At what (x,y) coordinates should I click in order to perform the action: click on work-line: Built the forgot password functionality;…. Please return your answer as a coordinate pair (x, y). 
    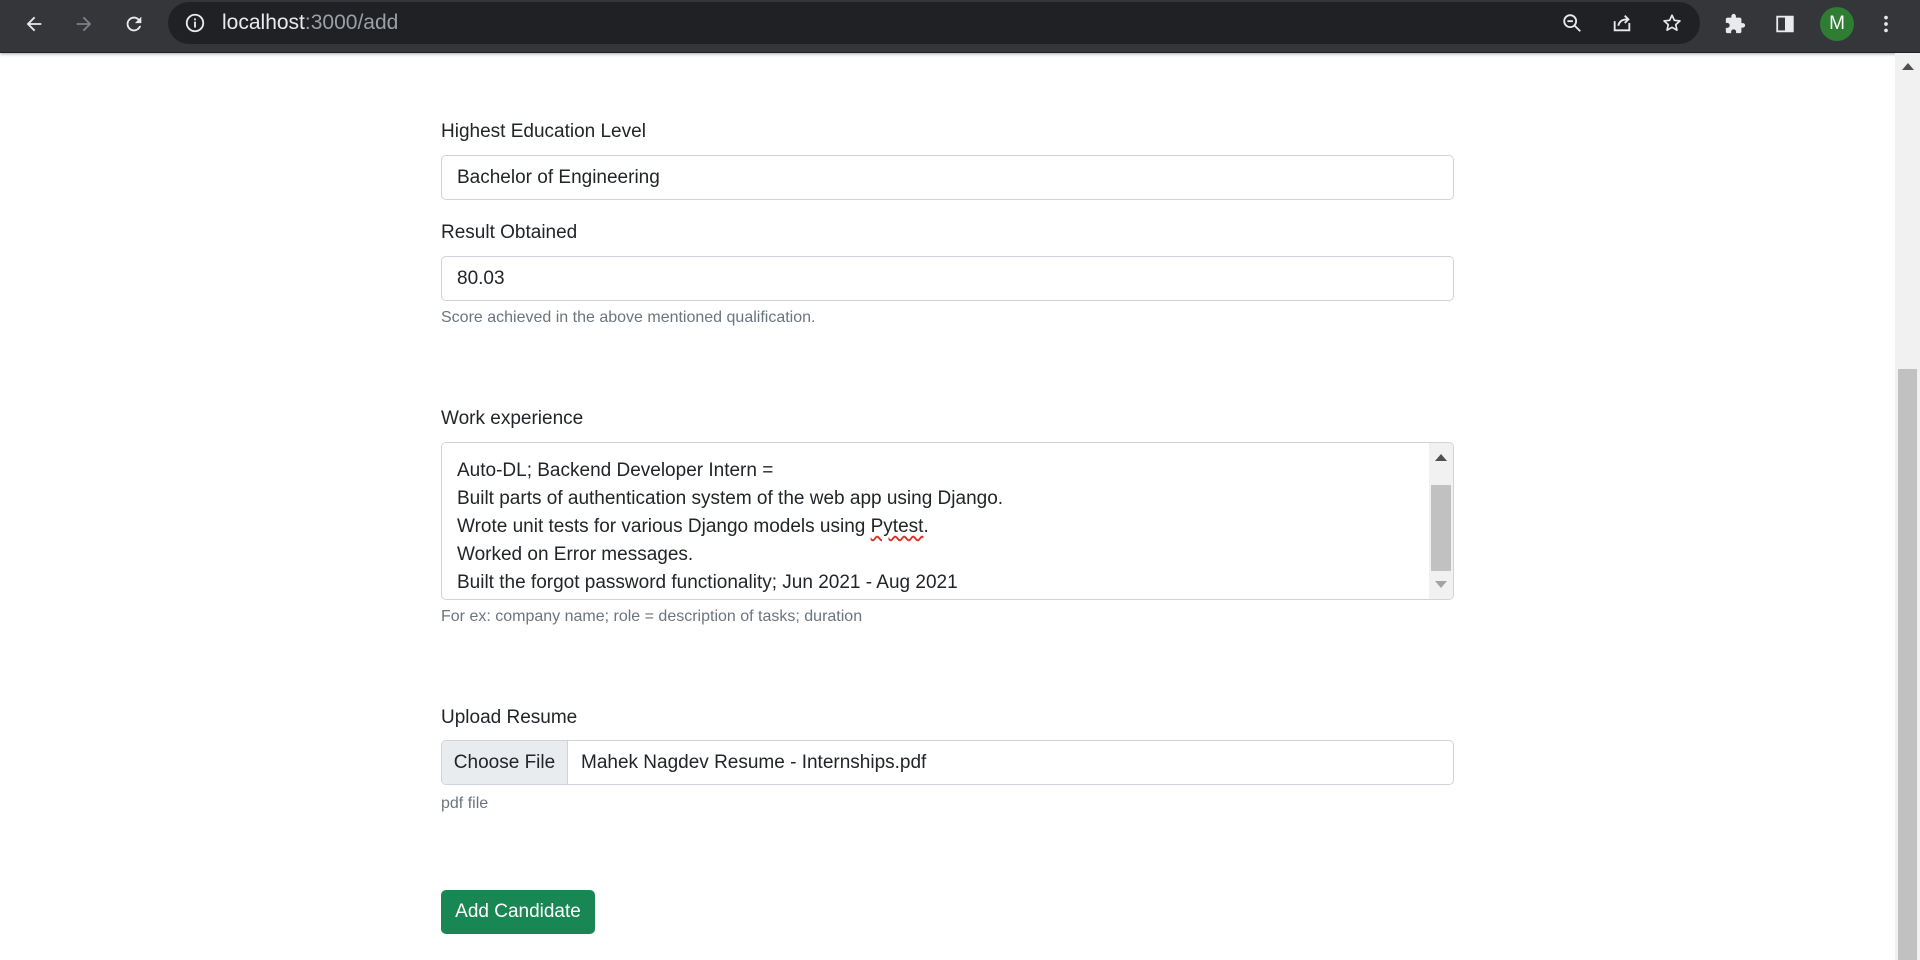
    Looking at the image, I should click on (707, 582).